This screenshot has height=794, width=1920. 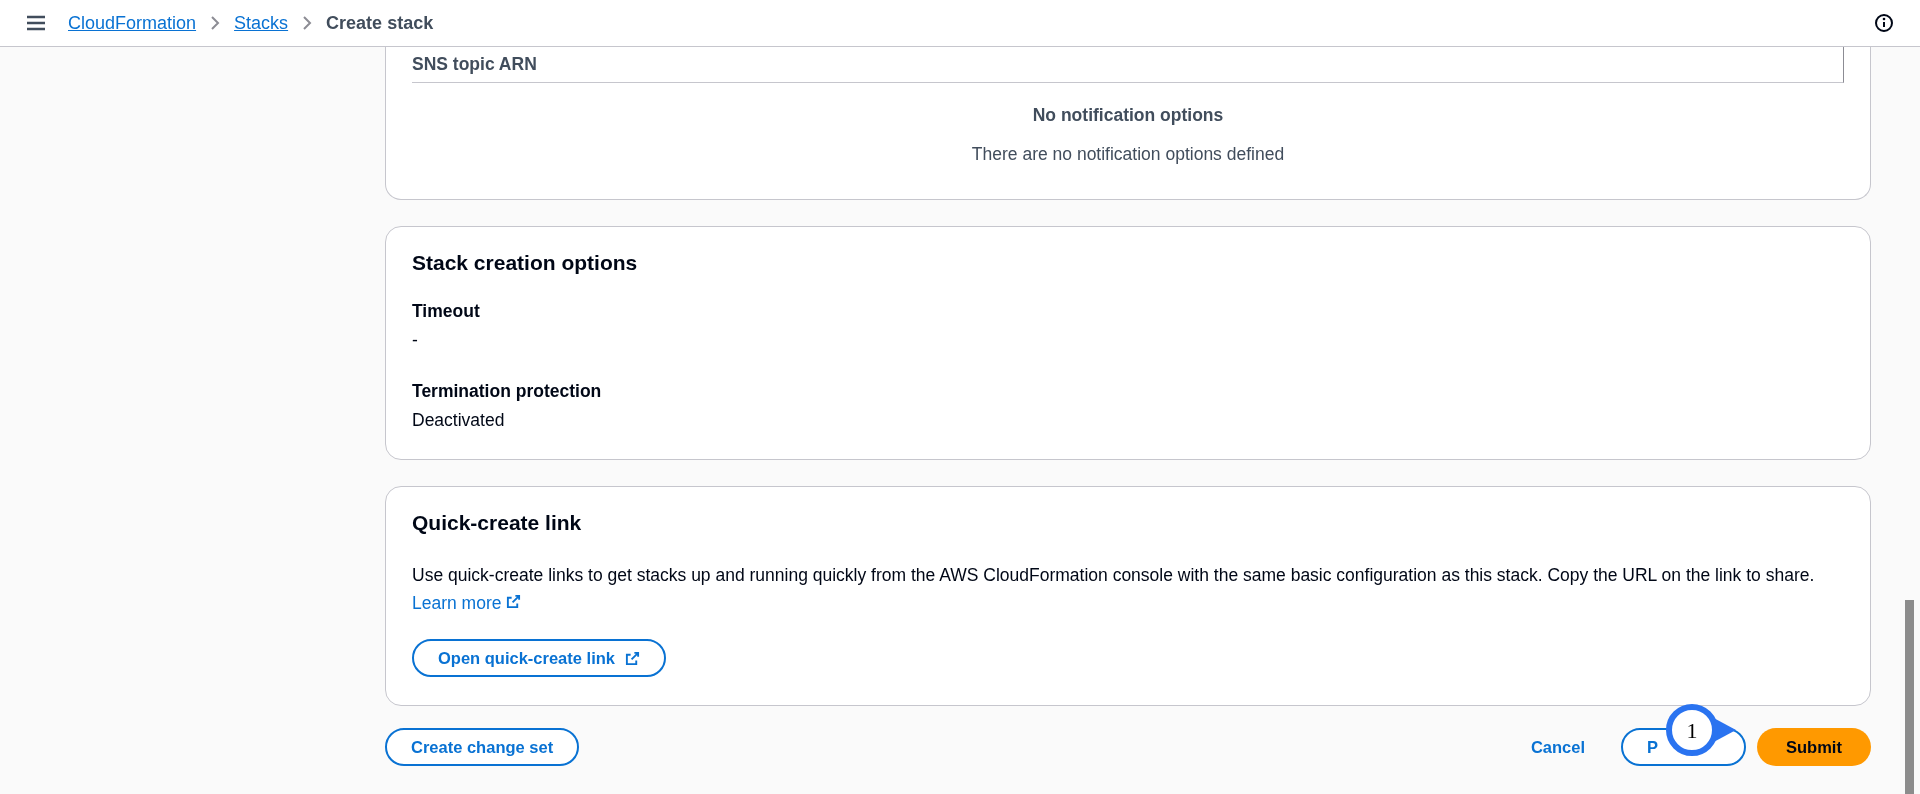 I want to click on info-icon, so click(x=1884, y=23).